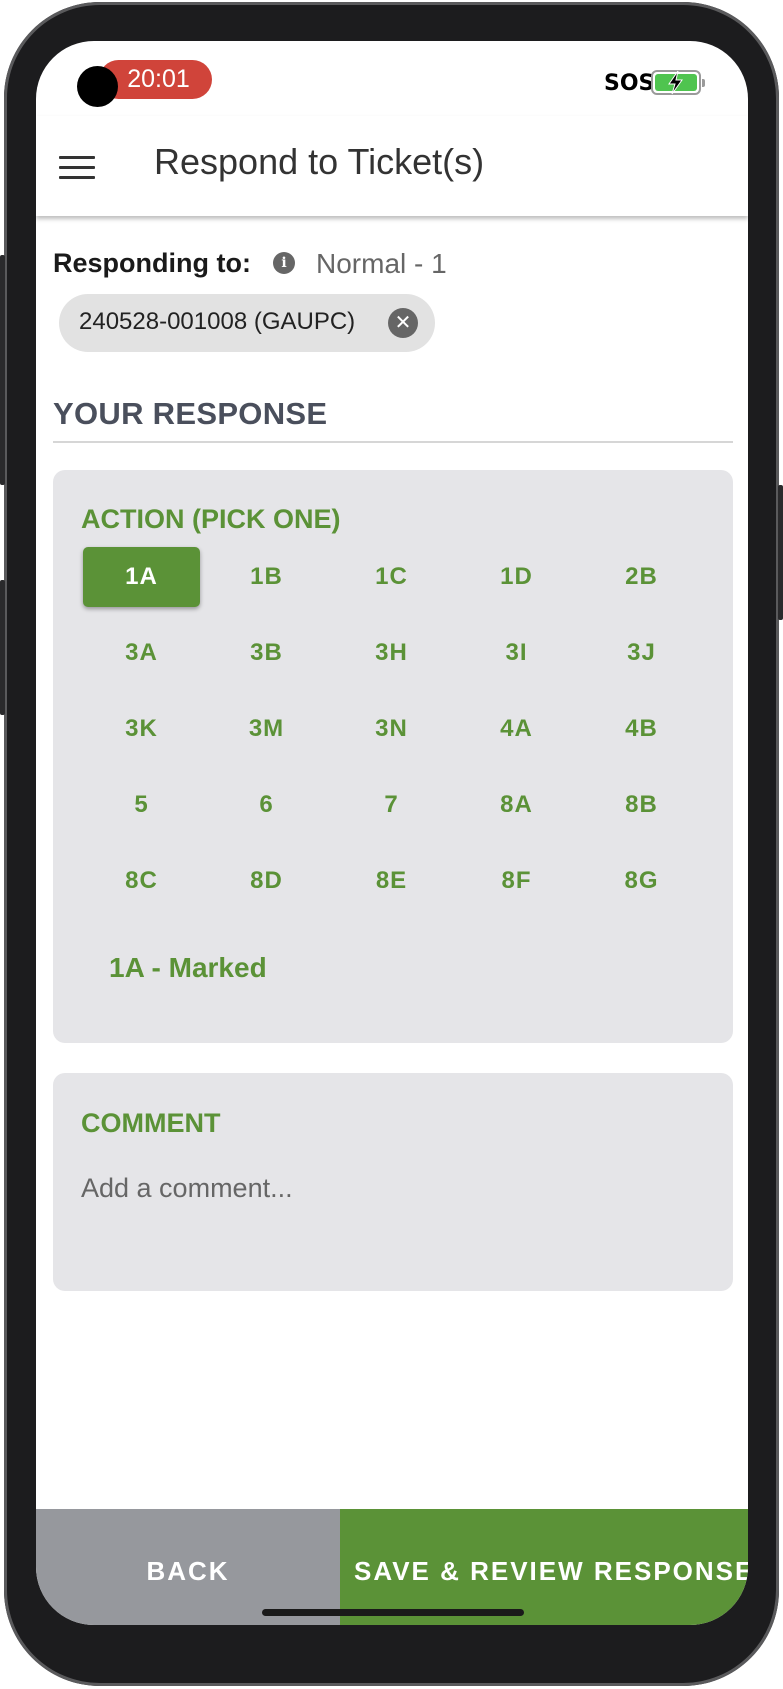 The image size is (783, 1689). What do you see at coordinates (141, 881) in the screenshot?
I see `action-option-8c: 8C` at bounding box center [141, 881].